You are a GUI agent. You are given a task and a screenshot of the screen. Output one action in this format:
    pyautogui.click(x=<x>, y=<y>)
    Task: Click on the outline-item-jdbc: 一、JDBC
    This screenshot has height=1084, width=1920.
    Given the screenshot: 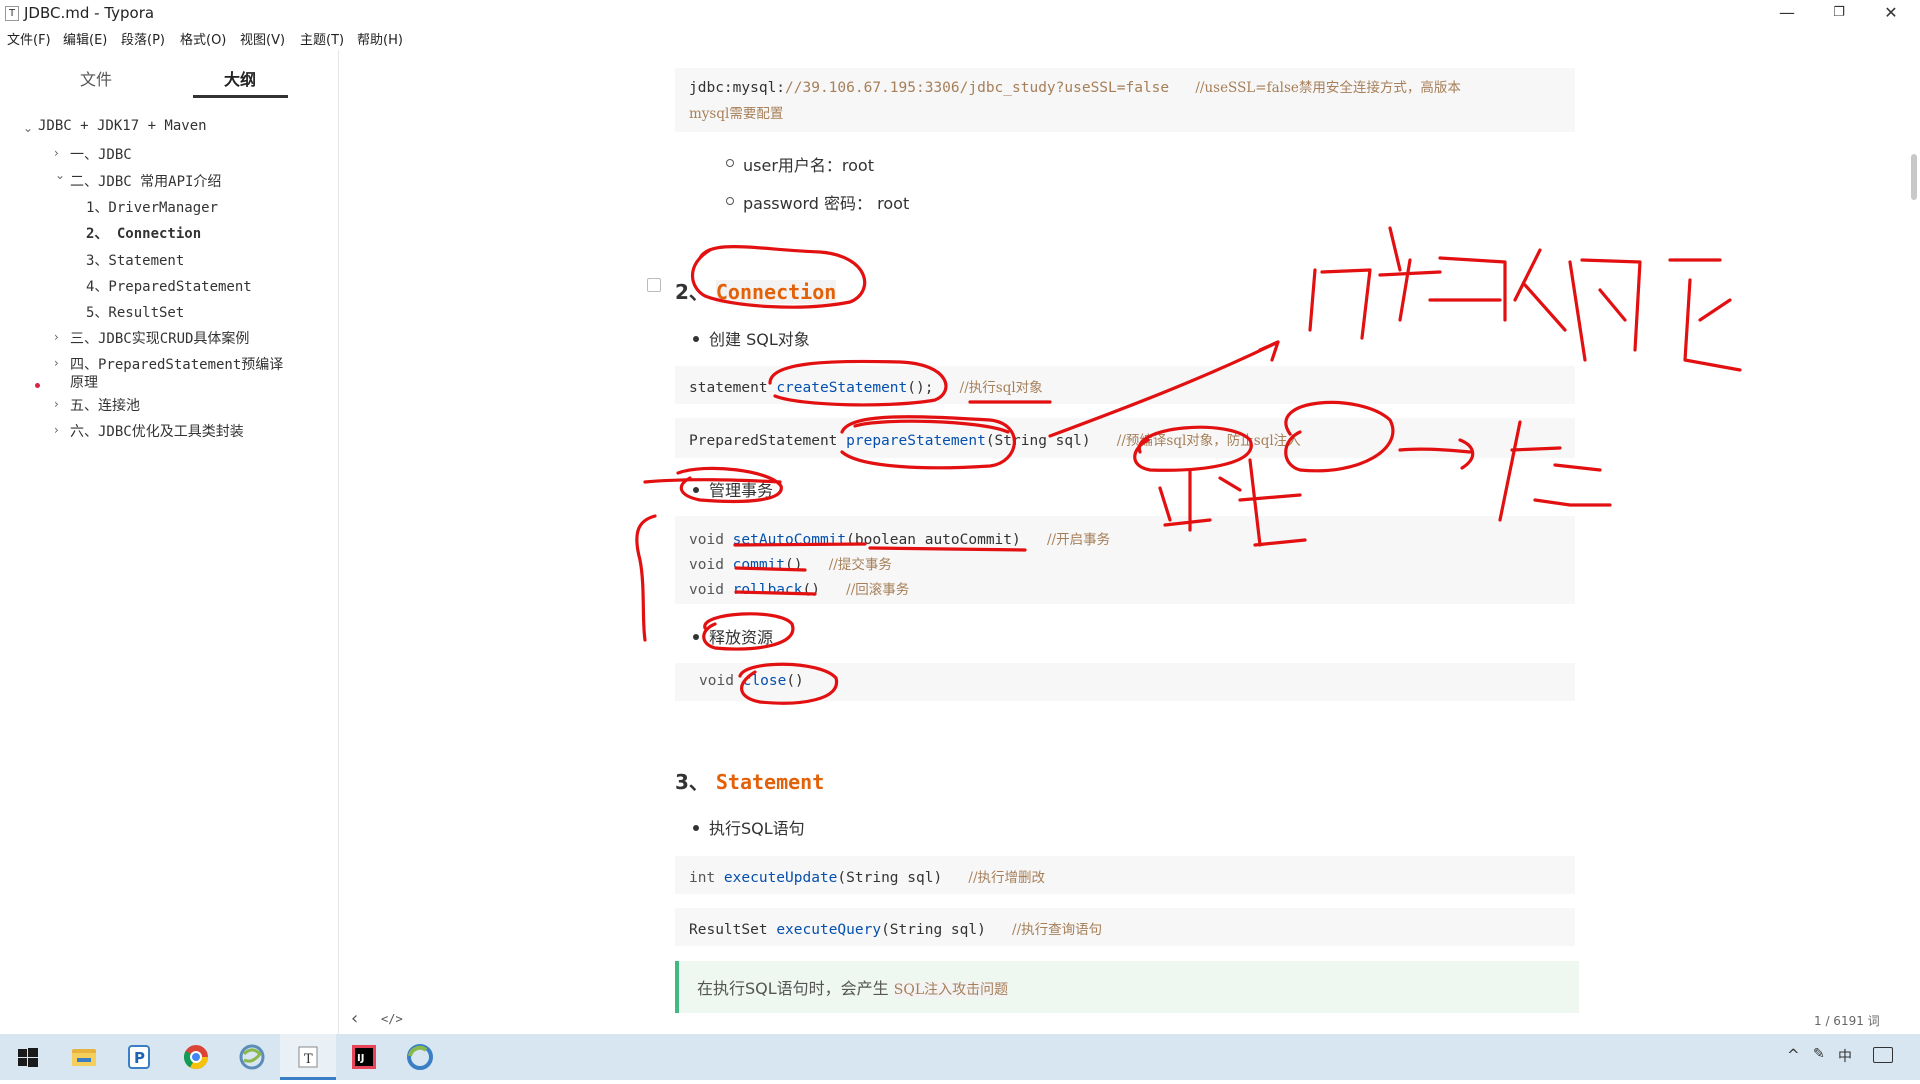 What is the action you would take?
    pyautogui.click(x=101, y=154)
    